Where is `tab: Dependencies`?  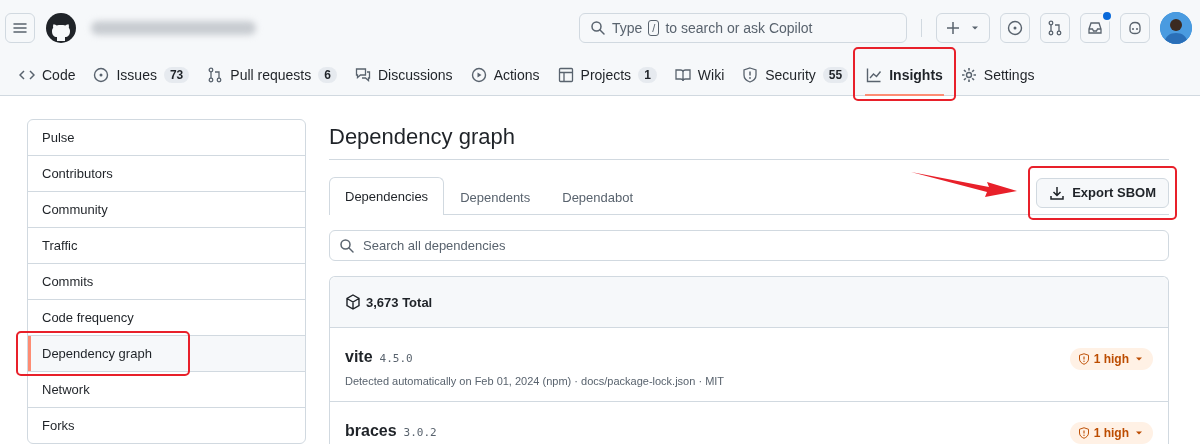 tab: Dependencies is located at coordinates (387, 196).